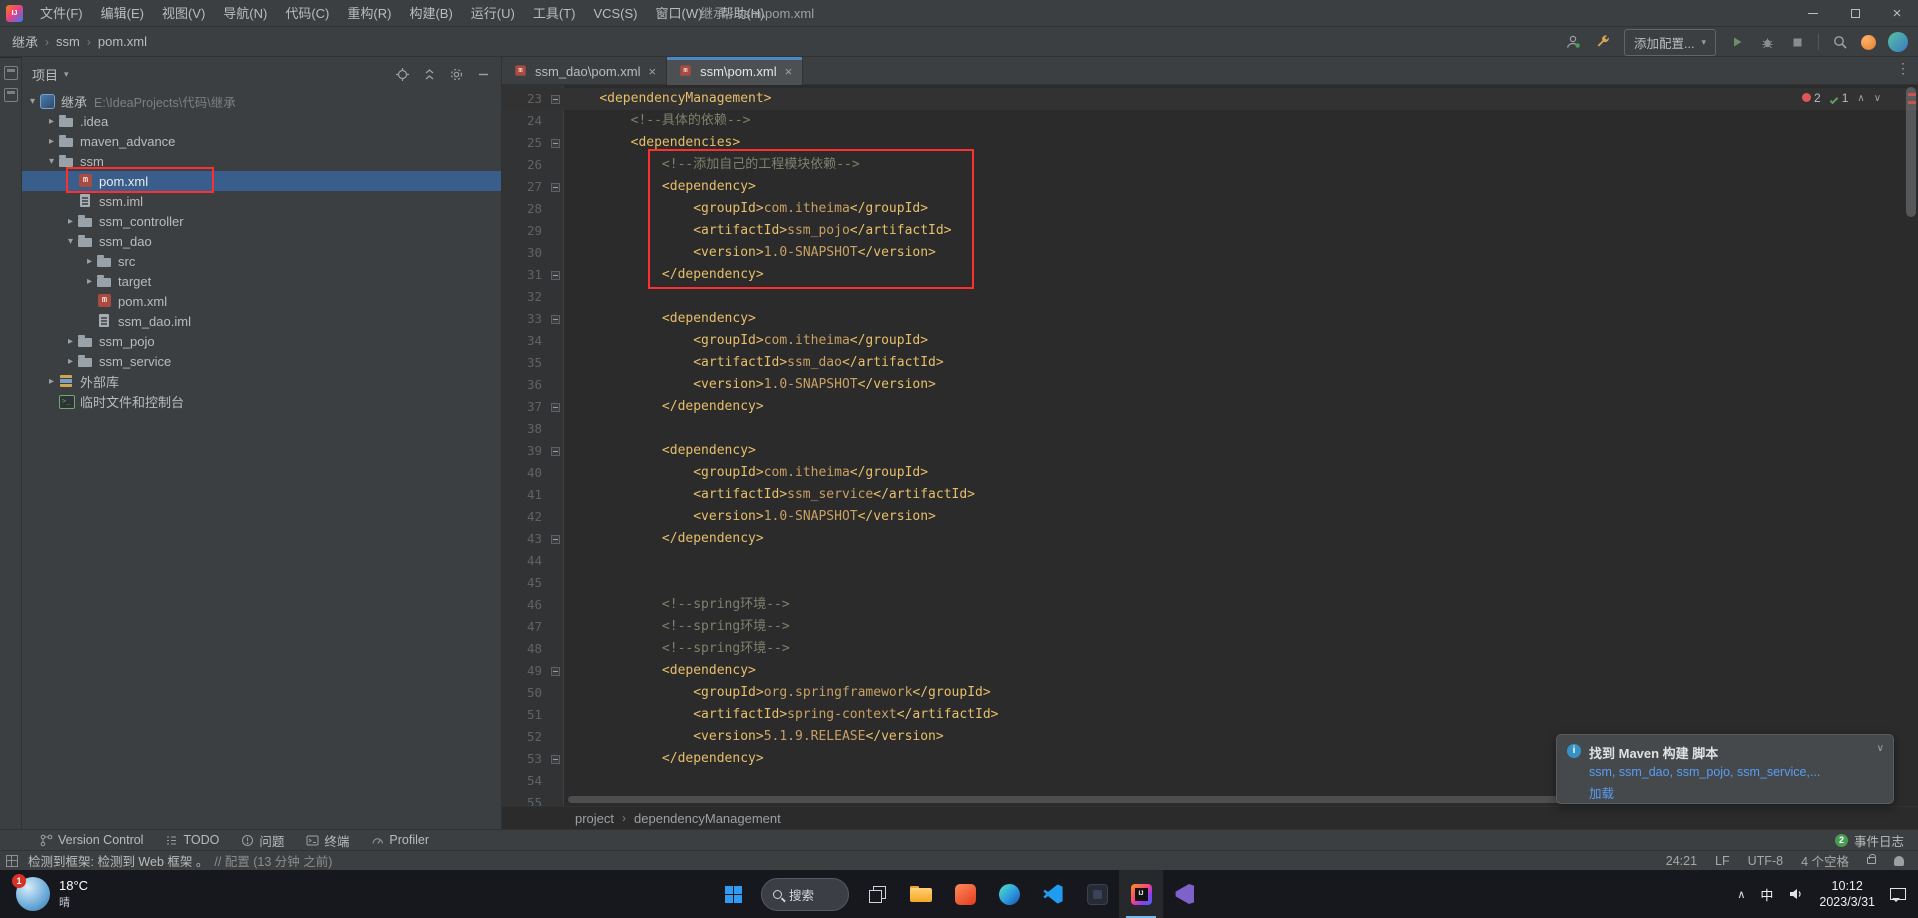 This screenshot has height=918, width=1918. What do you see at coordinates (122, 41) in the screenshot?
I see `breadcrumb-item: pom.xml` at bounding box center [122, 41].